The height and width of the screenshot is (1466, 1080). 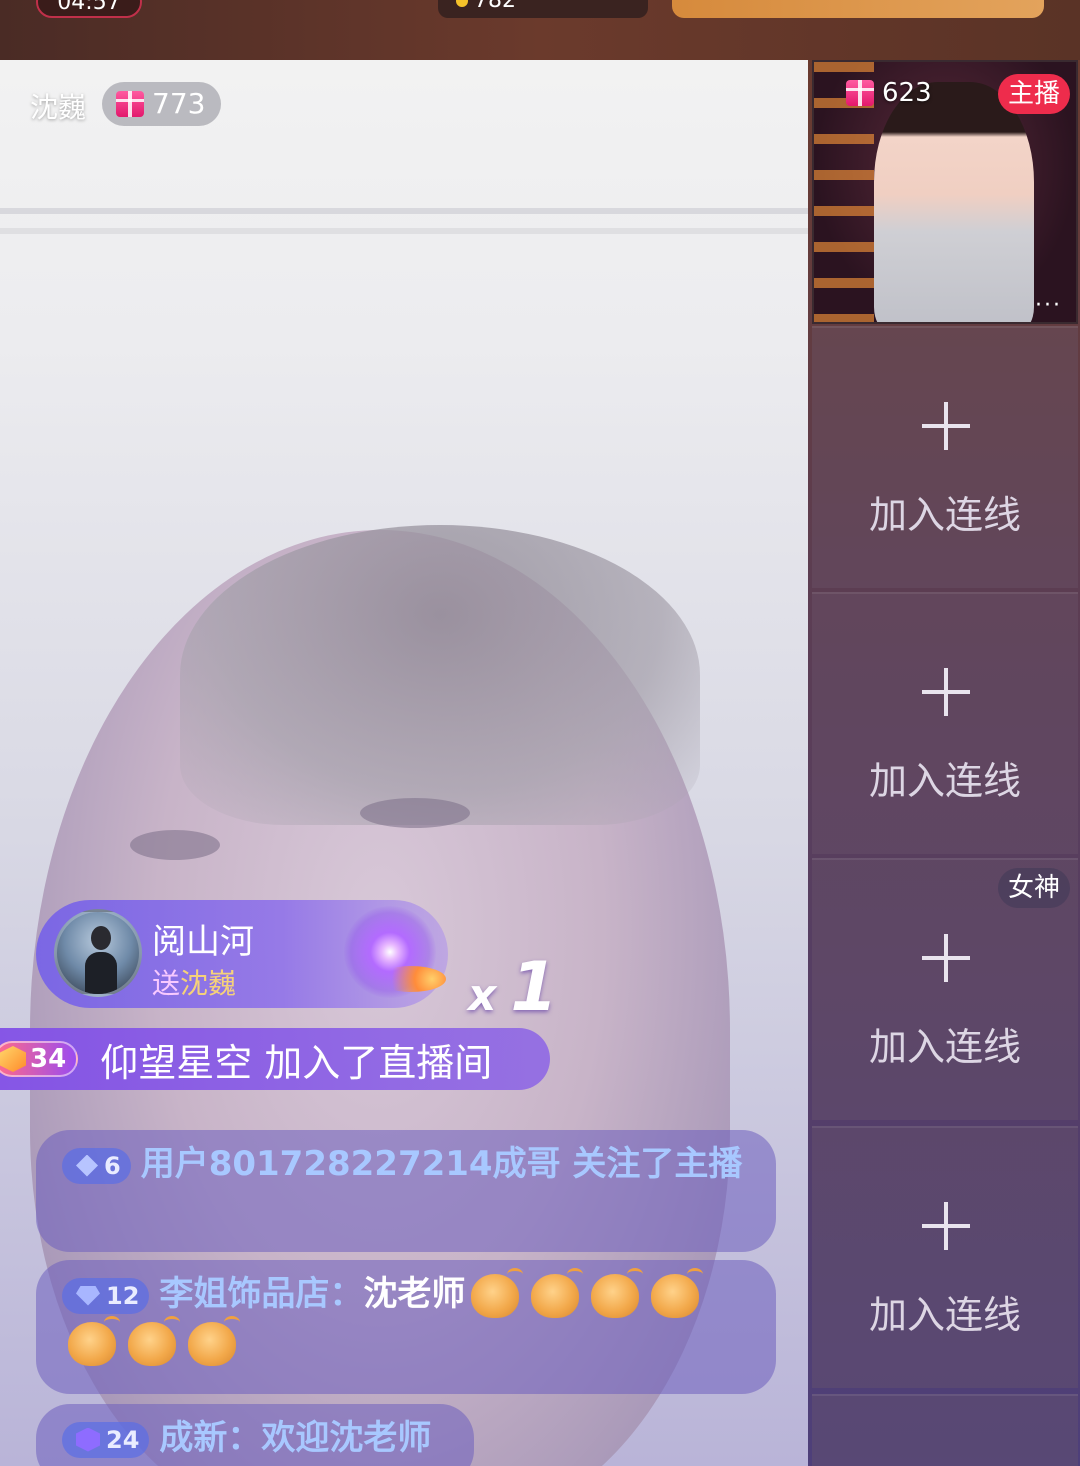 What do you see at coordinates (123, 1295) in the screenshot?
I see `user-level: 12` at bounding box center [123, 1295].